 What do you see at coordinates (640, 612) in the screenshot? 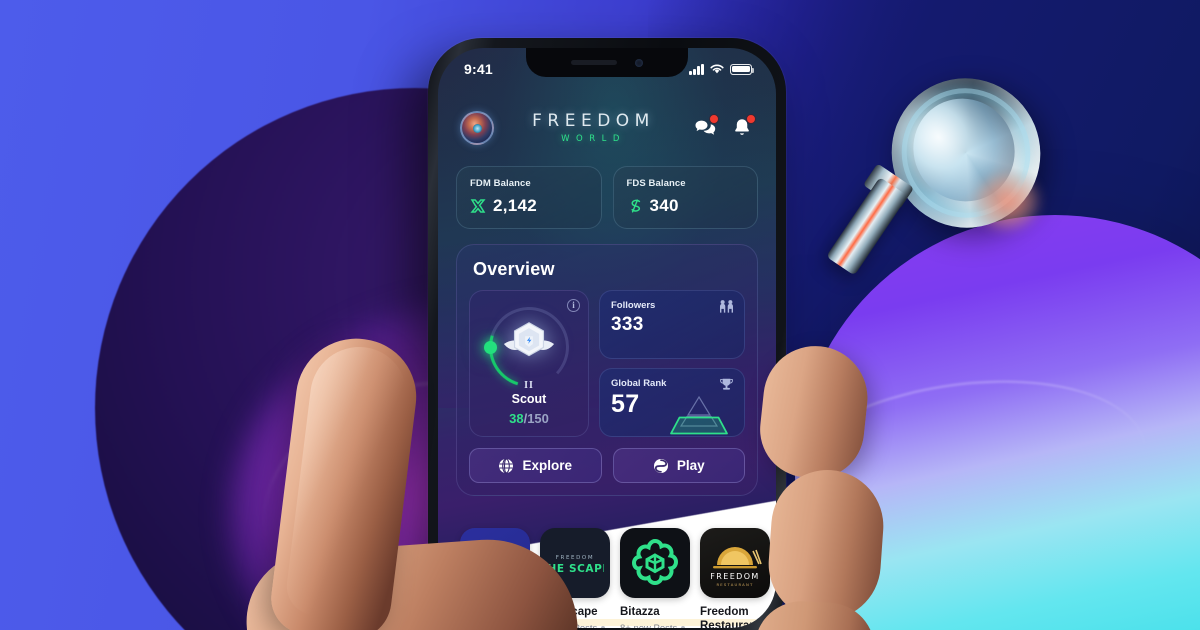
I see `app-name: Bitazza` at bounding box center [640, 612].